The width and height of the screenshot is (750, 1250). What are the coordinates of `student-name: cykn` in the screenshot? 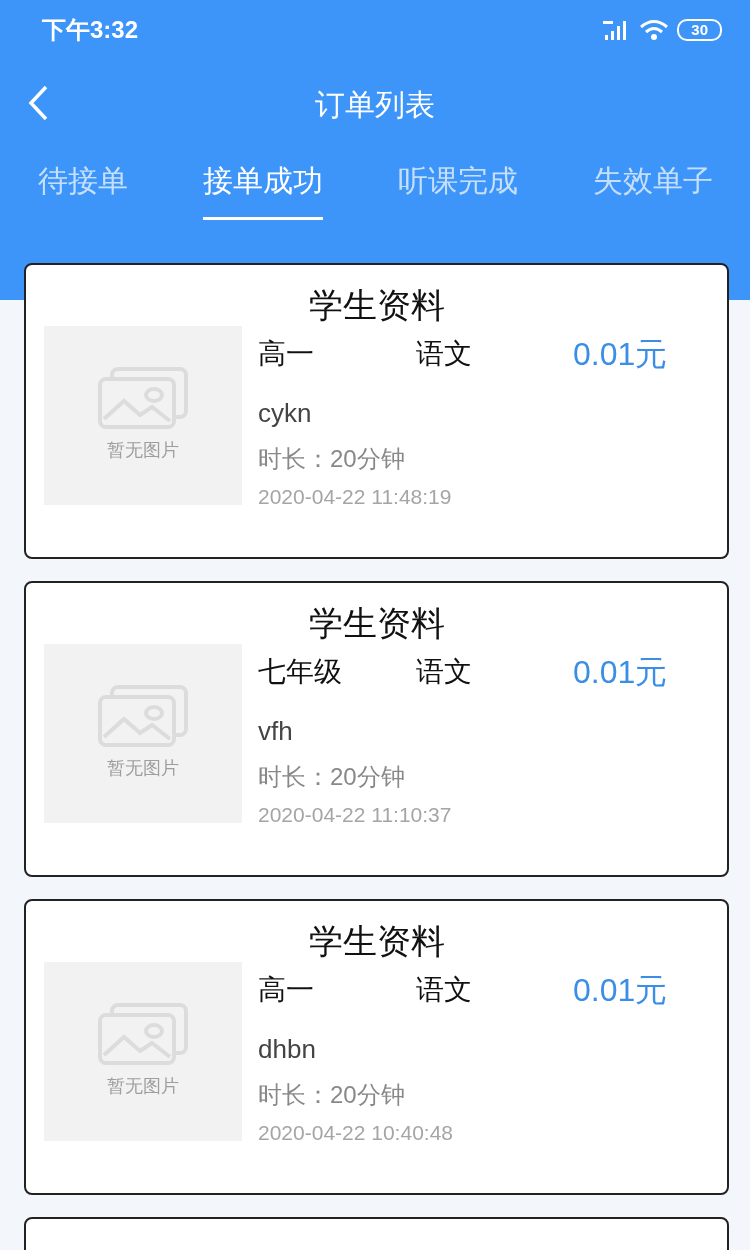 It's located at (285, 413).